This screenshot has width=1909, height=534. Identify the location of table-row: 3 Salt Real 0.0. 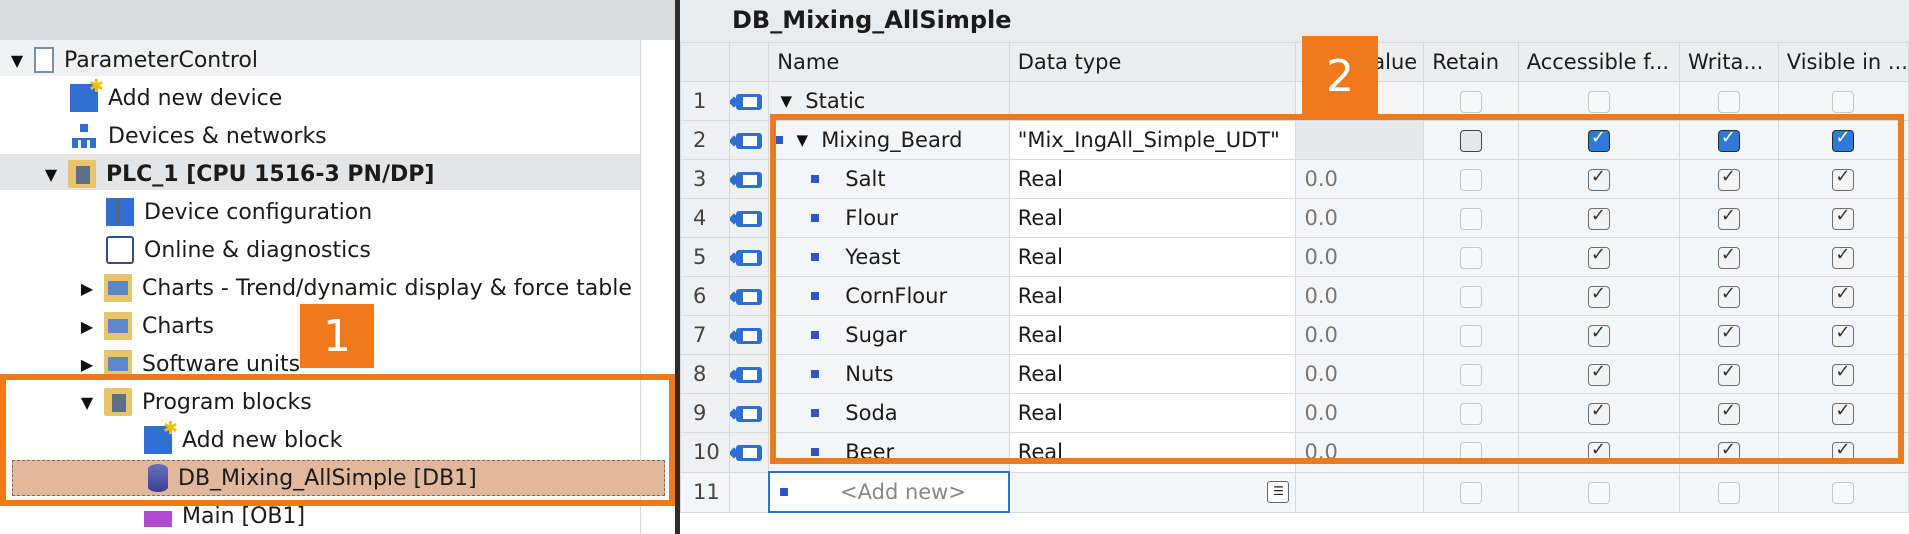
(1294, 179).